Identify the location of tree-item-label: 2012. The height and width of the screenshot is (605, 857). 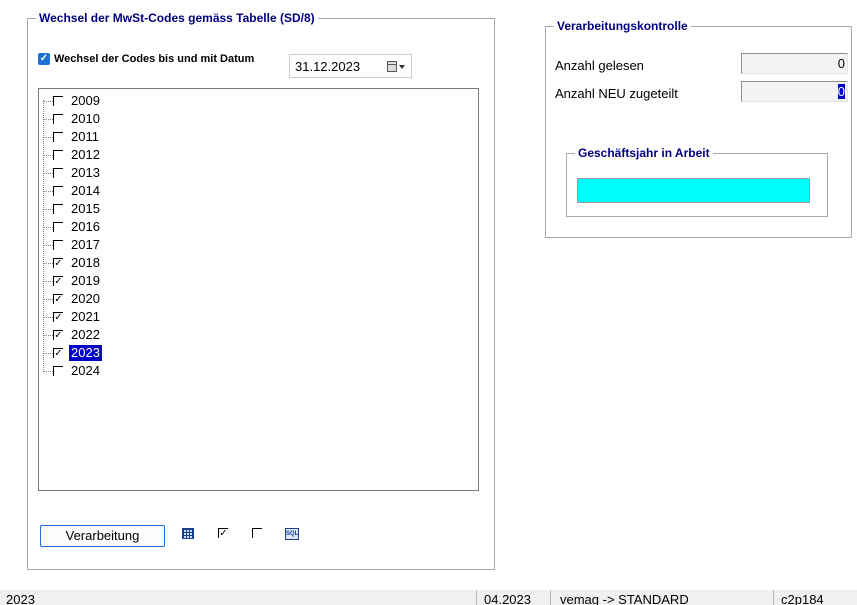
(85, 155).